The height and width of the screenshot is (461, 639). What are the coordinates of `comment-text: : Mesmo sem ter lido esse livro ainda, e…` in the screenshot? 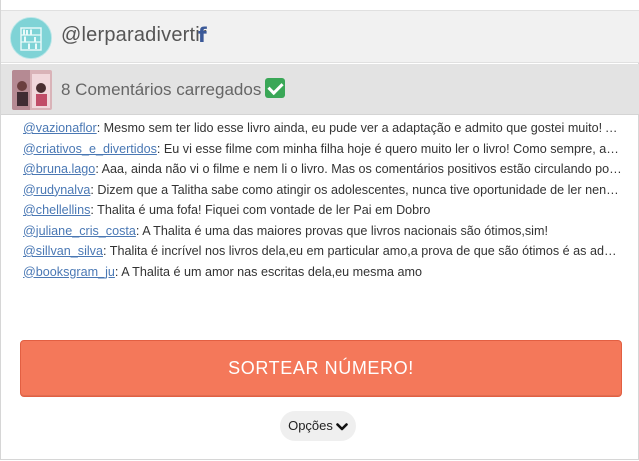 It's located at (359, 128).